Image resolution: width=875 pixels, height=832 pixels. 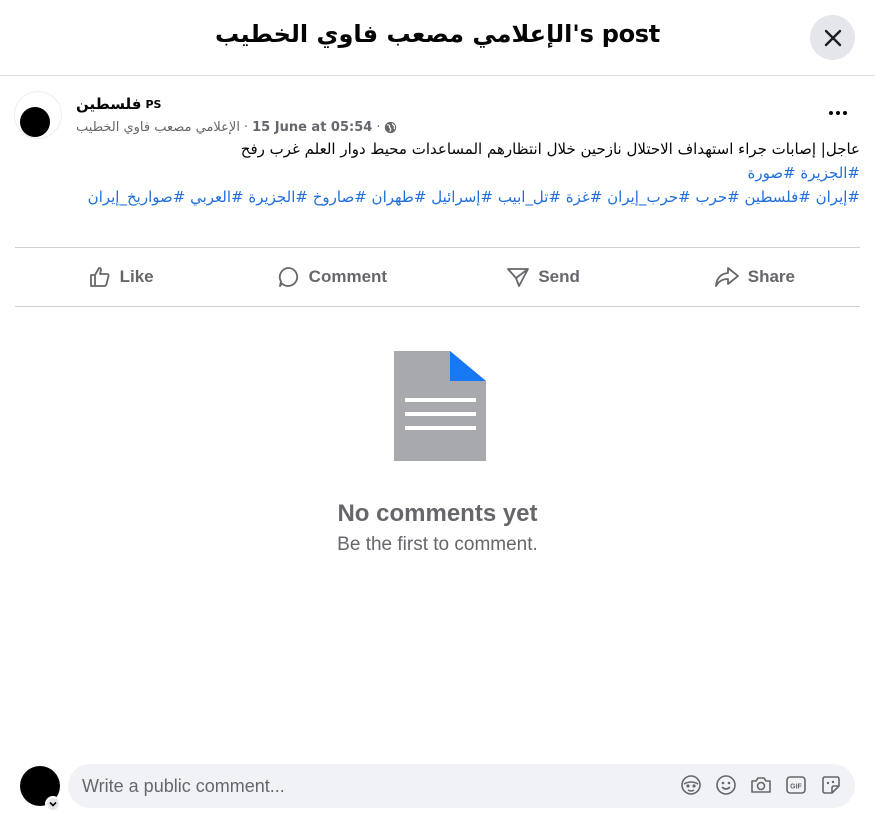 I want to click on close-icon, so click(x=832, y=37).